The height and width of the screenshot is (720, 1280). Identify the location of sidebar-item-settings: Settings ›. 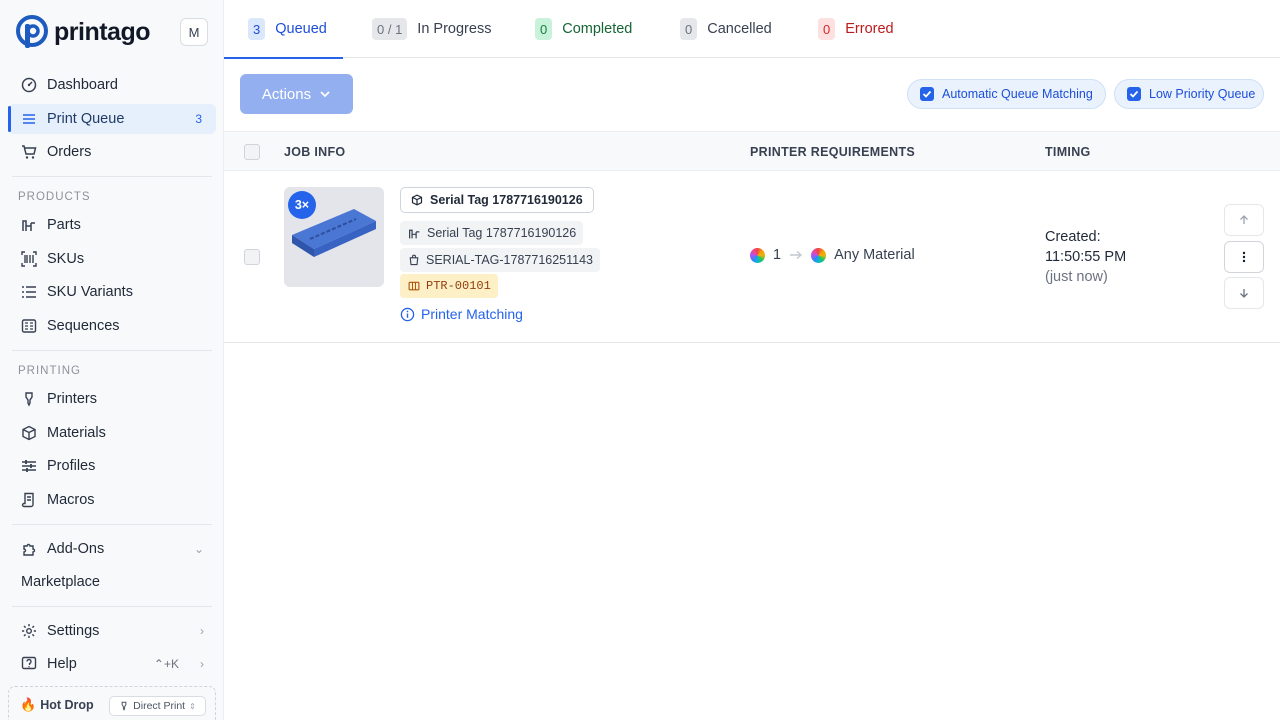
(112, 631).